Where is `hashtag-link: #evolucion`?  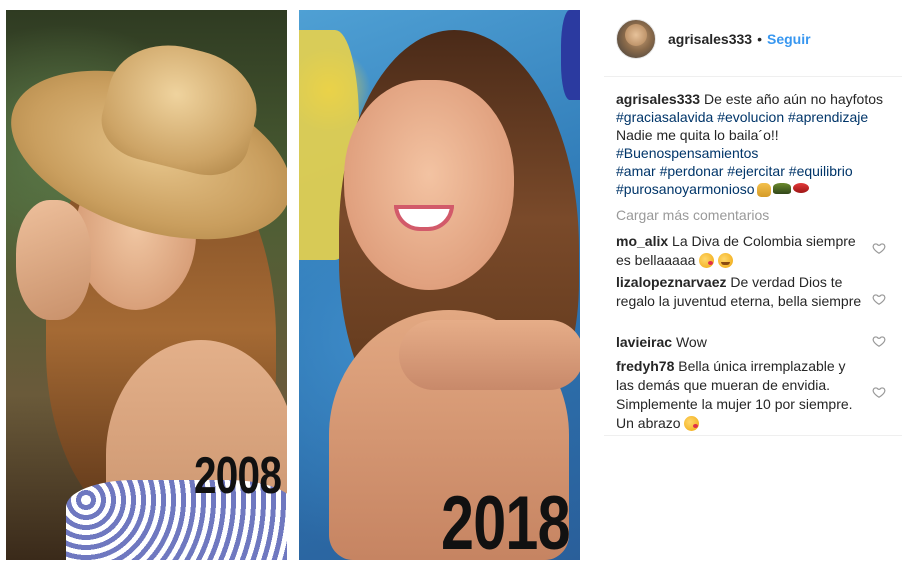 hashtag-link: #evolucion is located at coordinates (750, 117).